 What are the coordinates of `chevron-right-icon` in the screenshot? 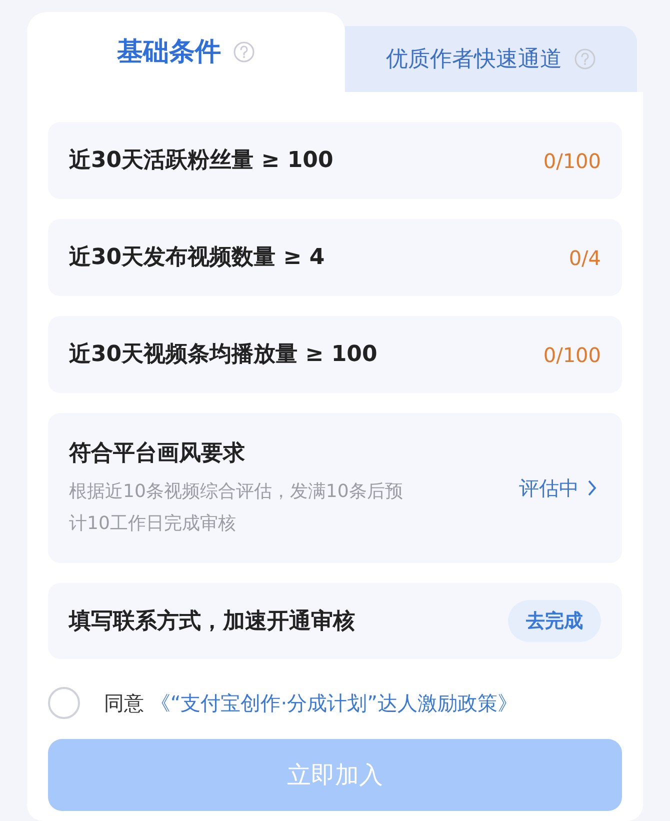 It's located at (592, 488).